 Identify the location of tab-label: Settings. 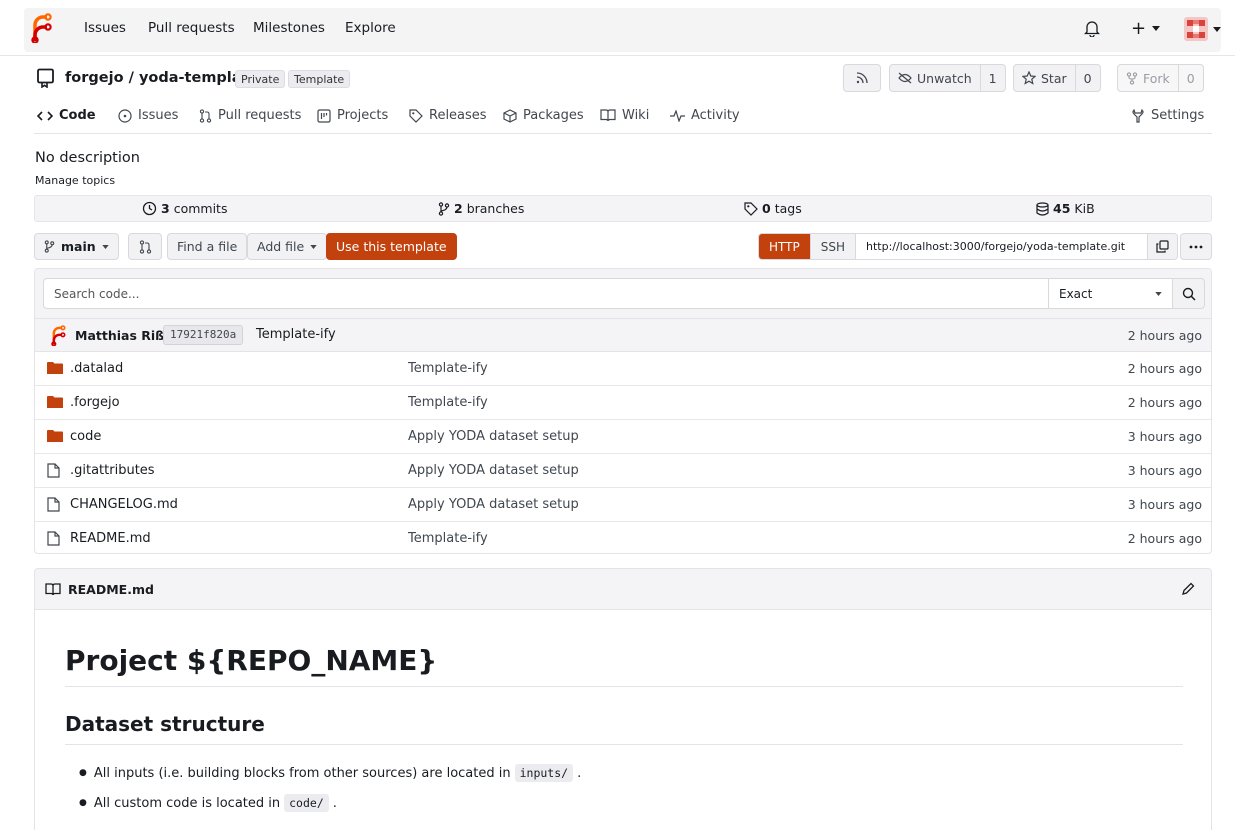
(1178, 115).